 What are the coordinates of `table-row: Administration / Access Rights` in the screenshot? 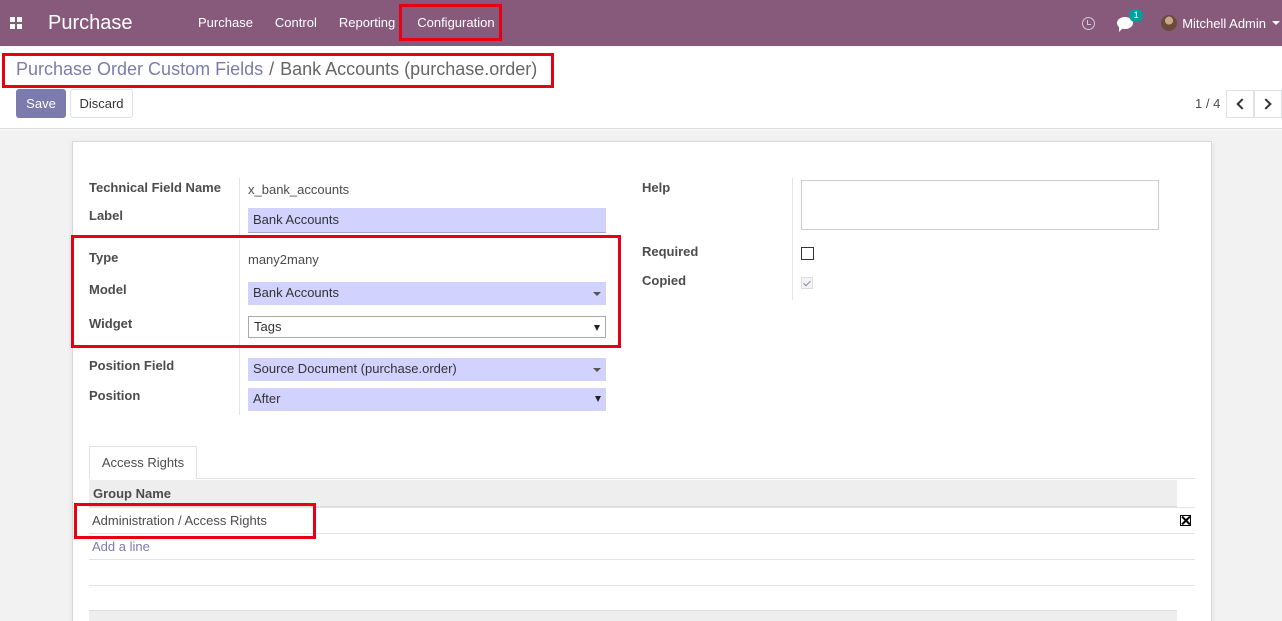 It's located at (179, 520).